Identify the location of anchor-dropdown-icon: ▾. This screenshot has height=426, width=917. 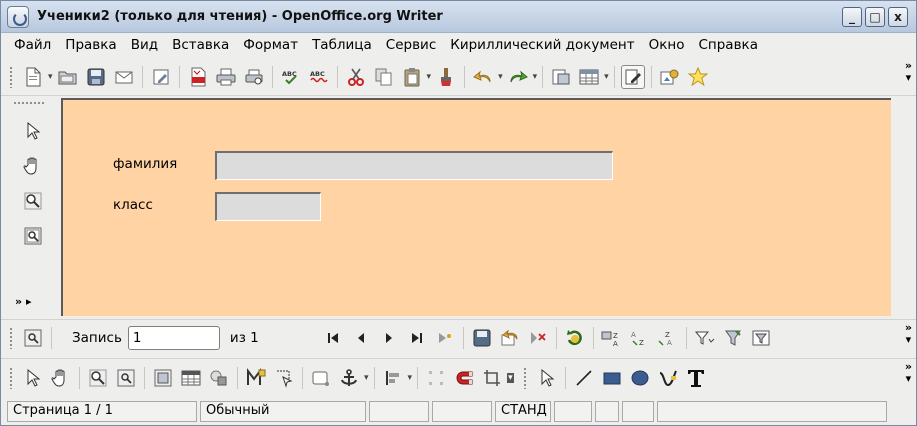
(366, 378).